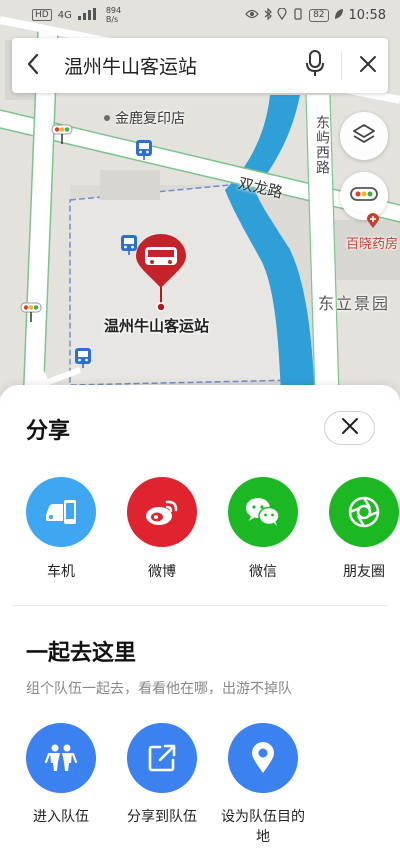 The width and height of the screenshot is (400, 866). I want to click on station-label: 温州牛山客运站, so click(156, 325).